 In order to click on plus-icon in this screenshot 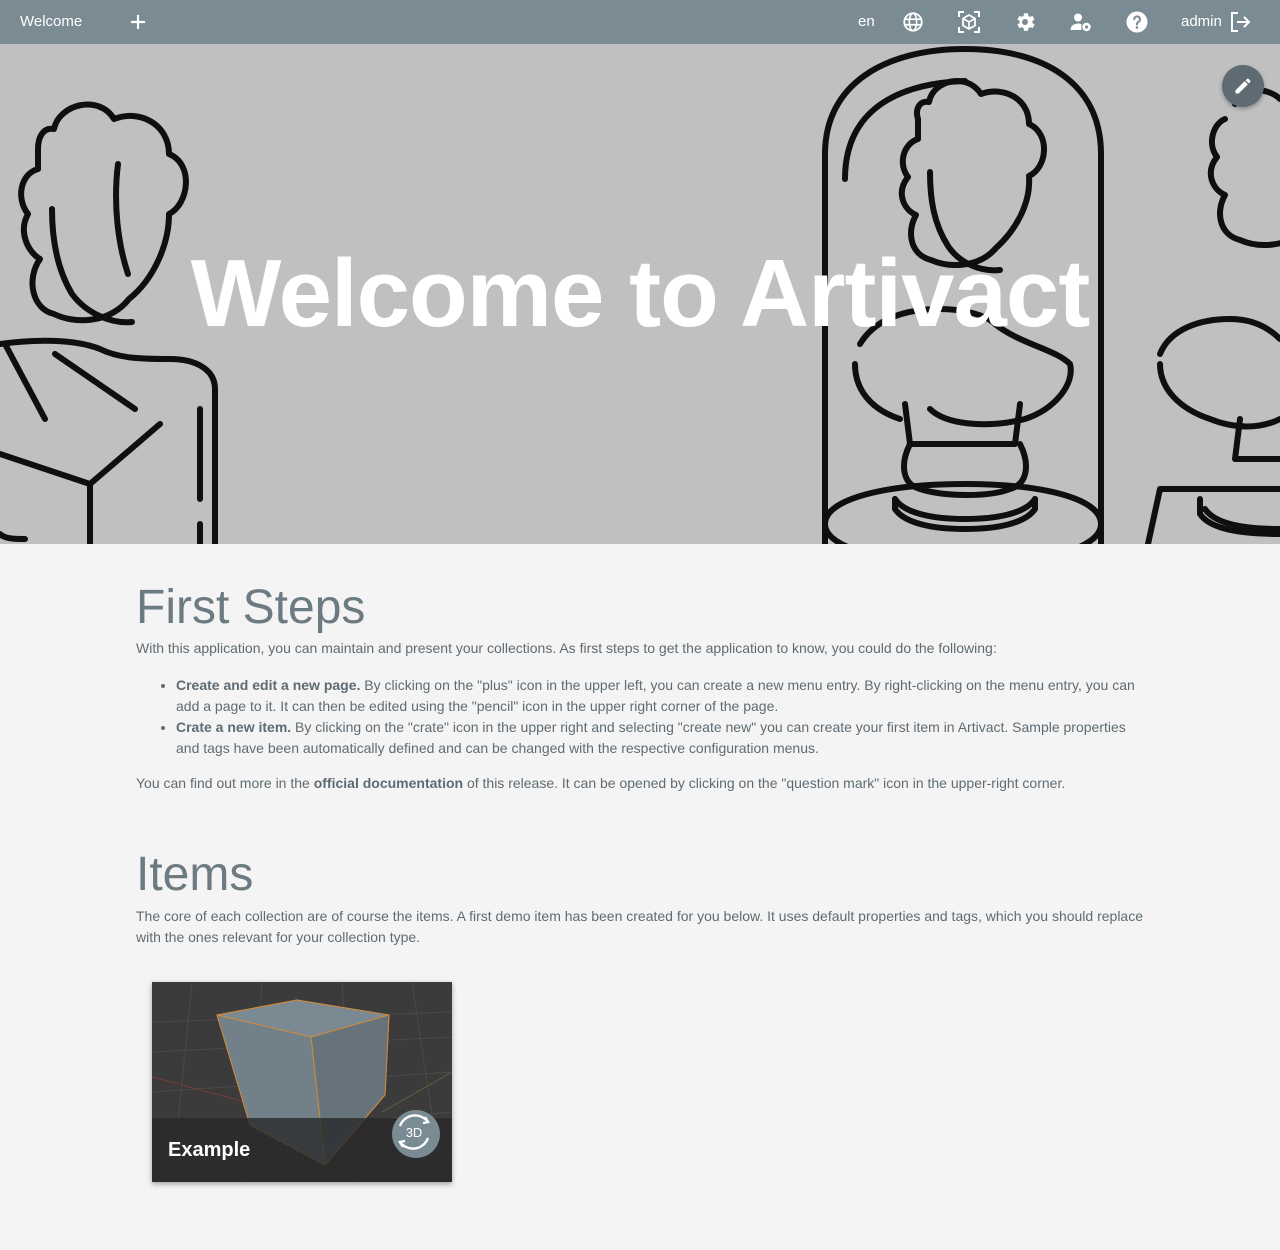, I will do `click(138, 22)`.